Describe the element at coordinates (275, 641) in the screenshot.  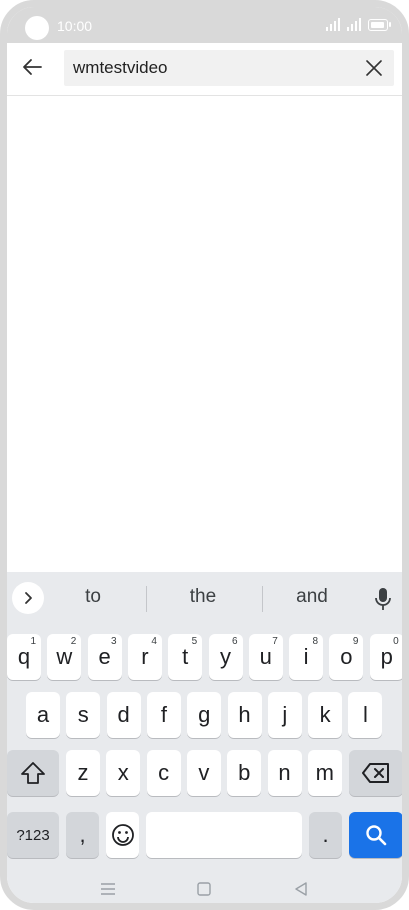
I see `key-number-hint: 7` at that location.